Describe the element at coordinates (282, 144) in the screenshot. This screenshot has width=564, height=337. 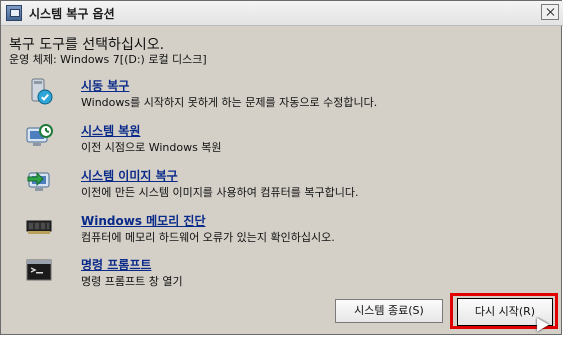
I see `option-system-restore: 시스템 복원 이전 시점으로 Windows 복원` at that location.